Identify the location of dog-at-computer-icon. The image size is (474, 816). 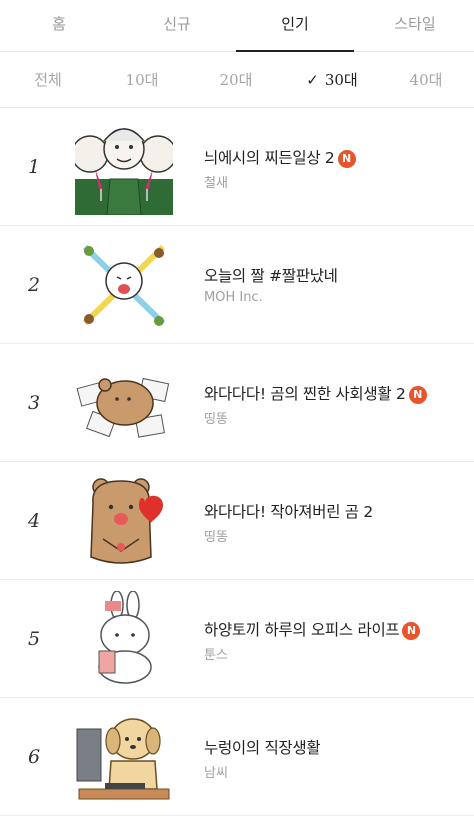
(124, 757).